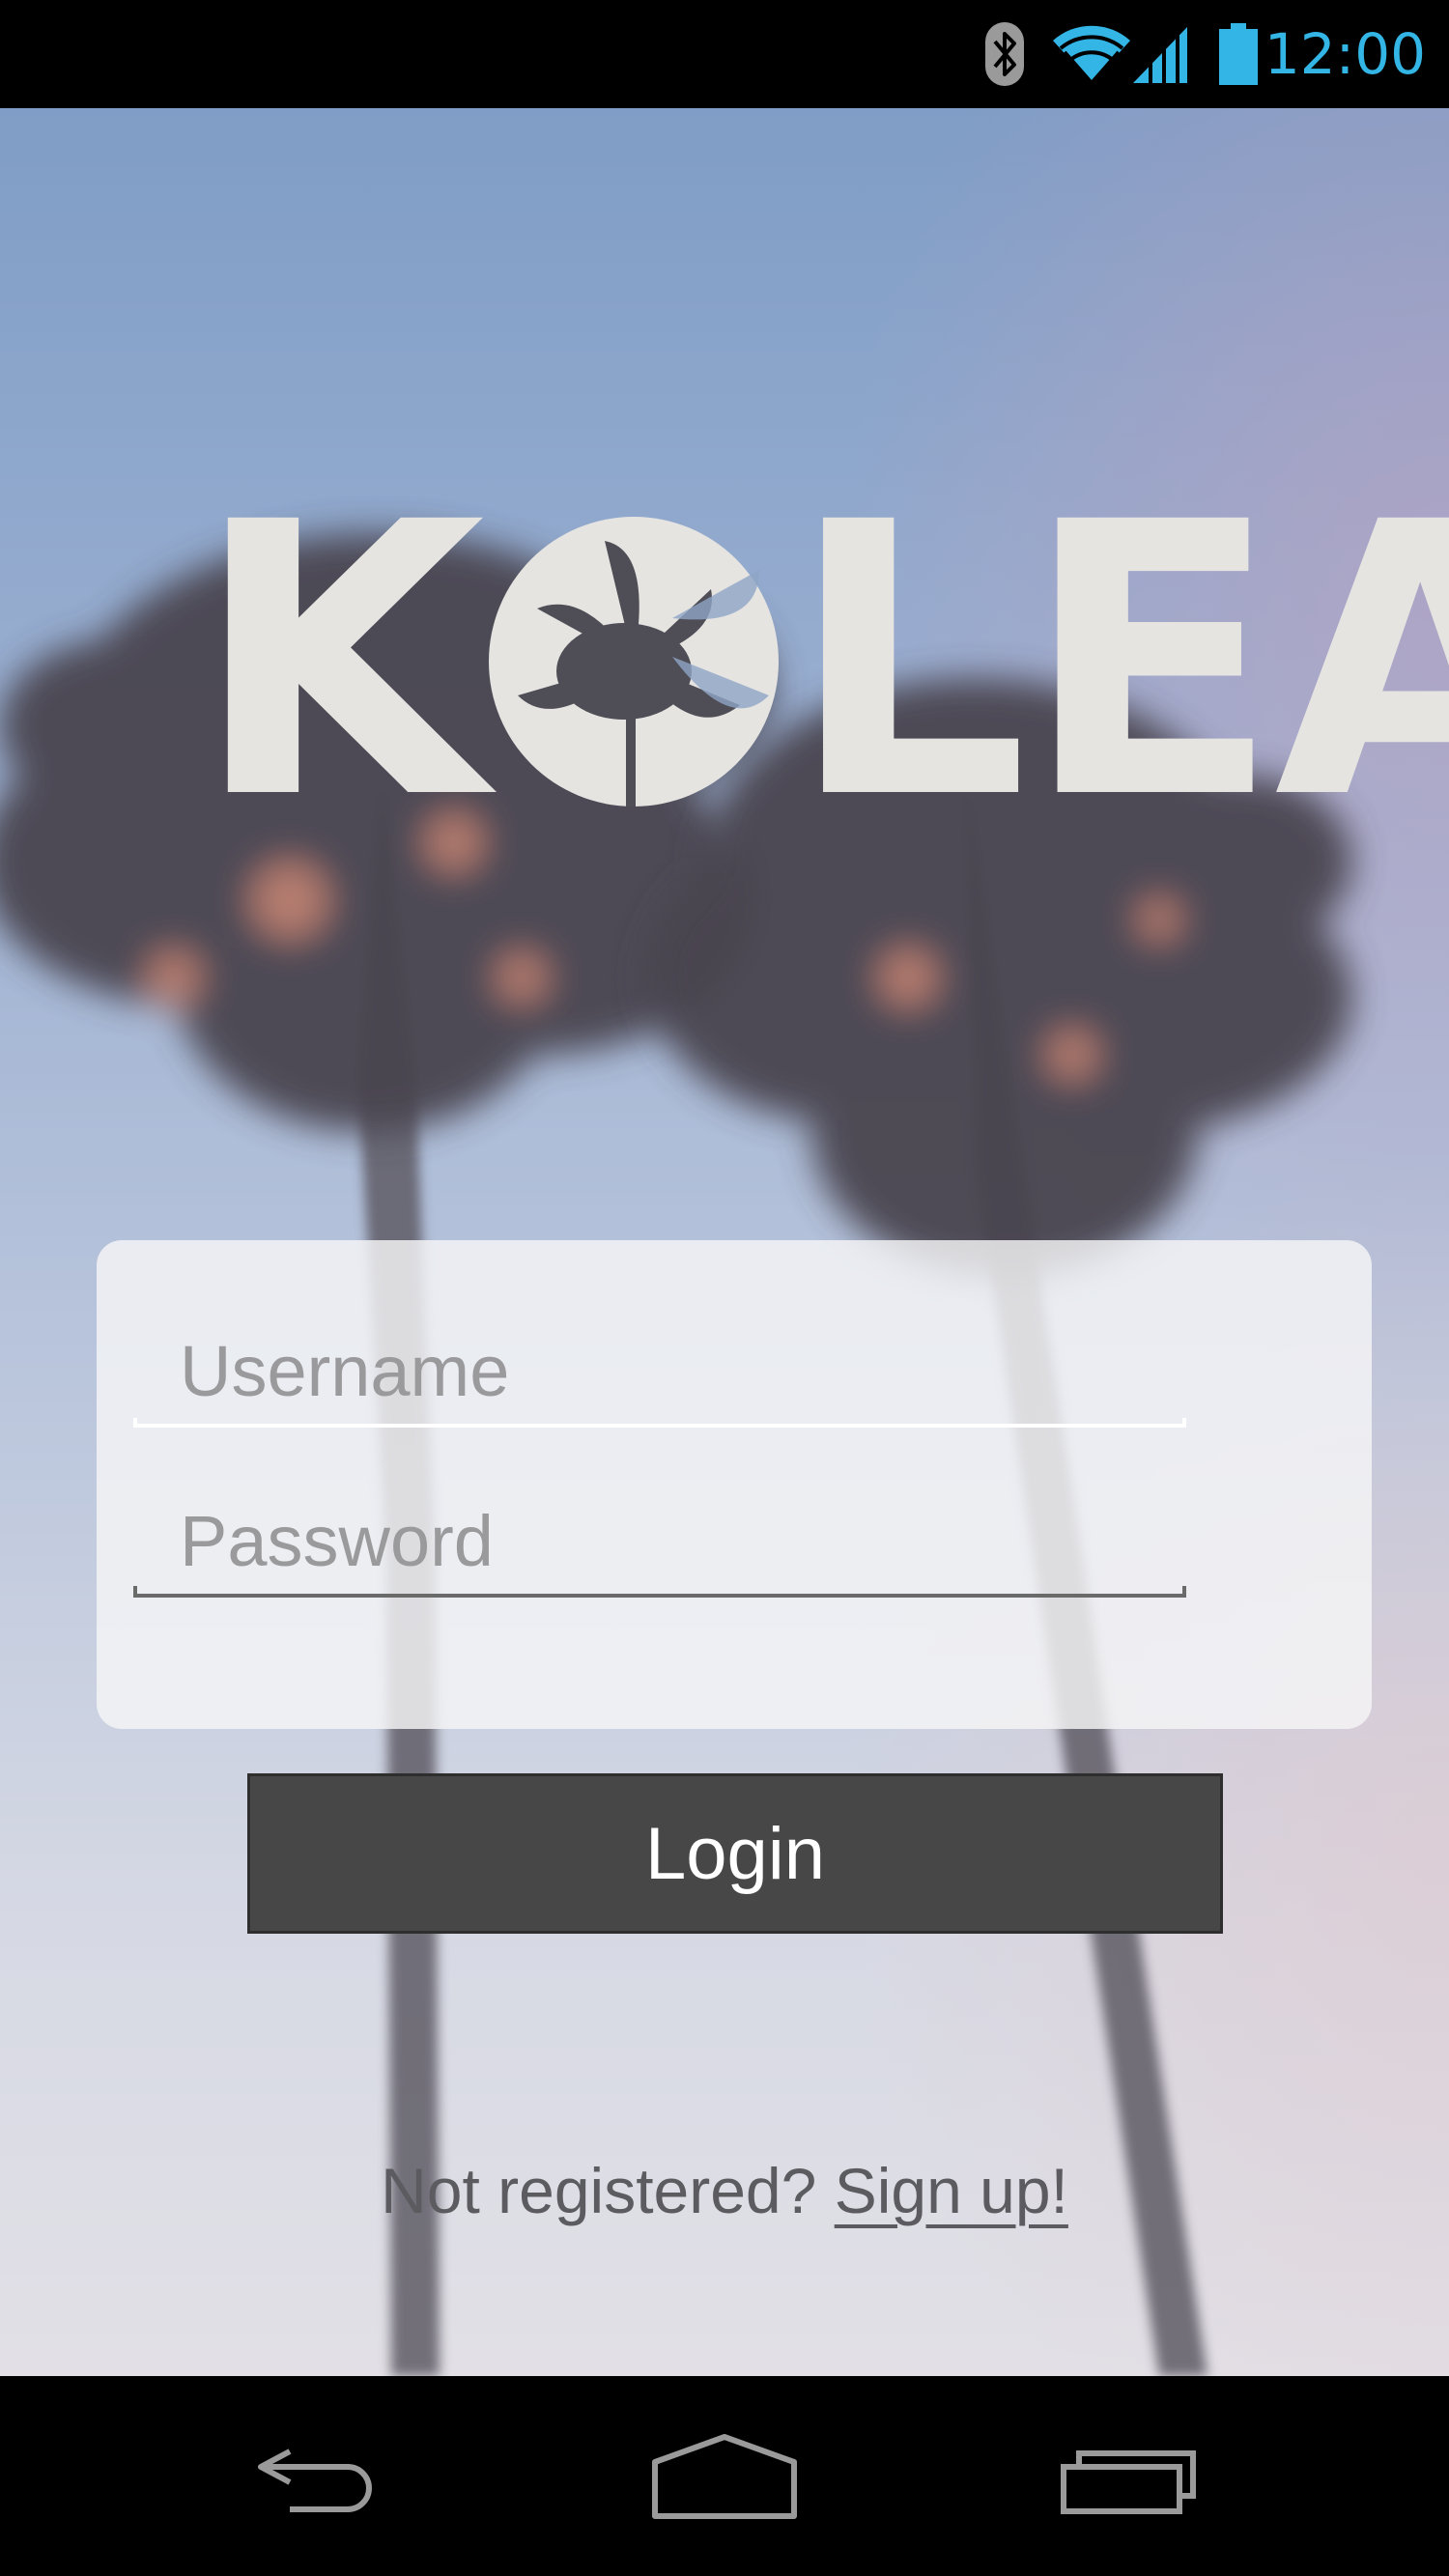  Describe the element at coordinates (633, 661) in the screenshot. I see `logo-letter-o` at that location.